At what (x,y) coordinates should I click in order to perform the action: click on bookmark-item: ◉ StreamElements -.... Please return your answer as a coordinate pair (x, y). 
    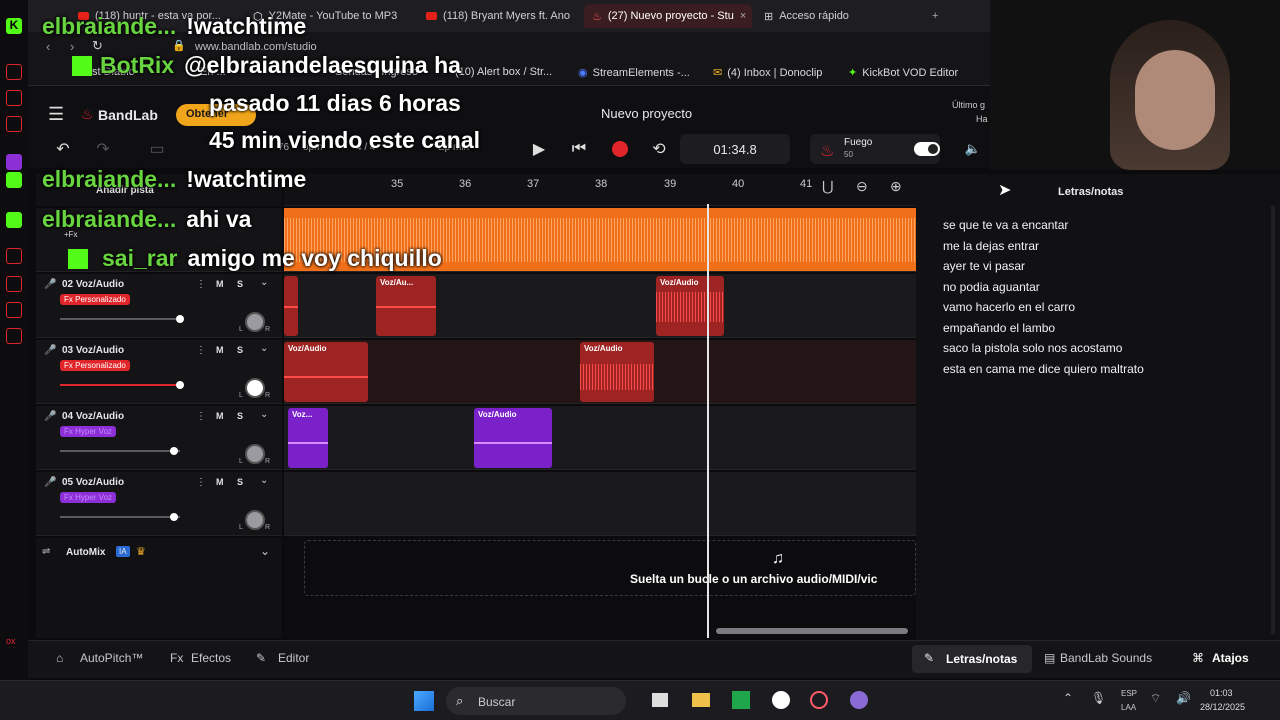
    Looking at the image, I should click on (634, 73).